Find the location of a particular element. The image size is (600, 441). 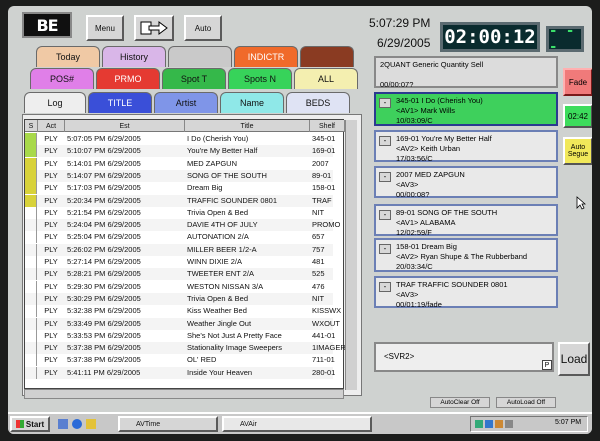

row-title: Trivia Open & Bed is located at coordinates (217, 298).